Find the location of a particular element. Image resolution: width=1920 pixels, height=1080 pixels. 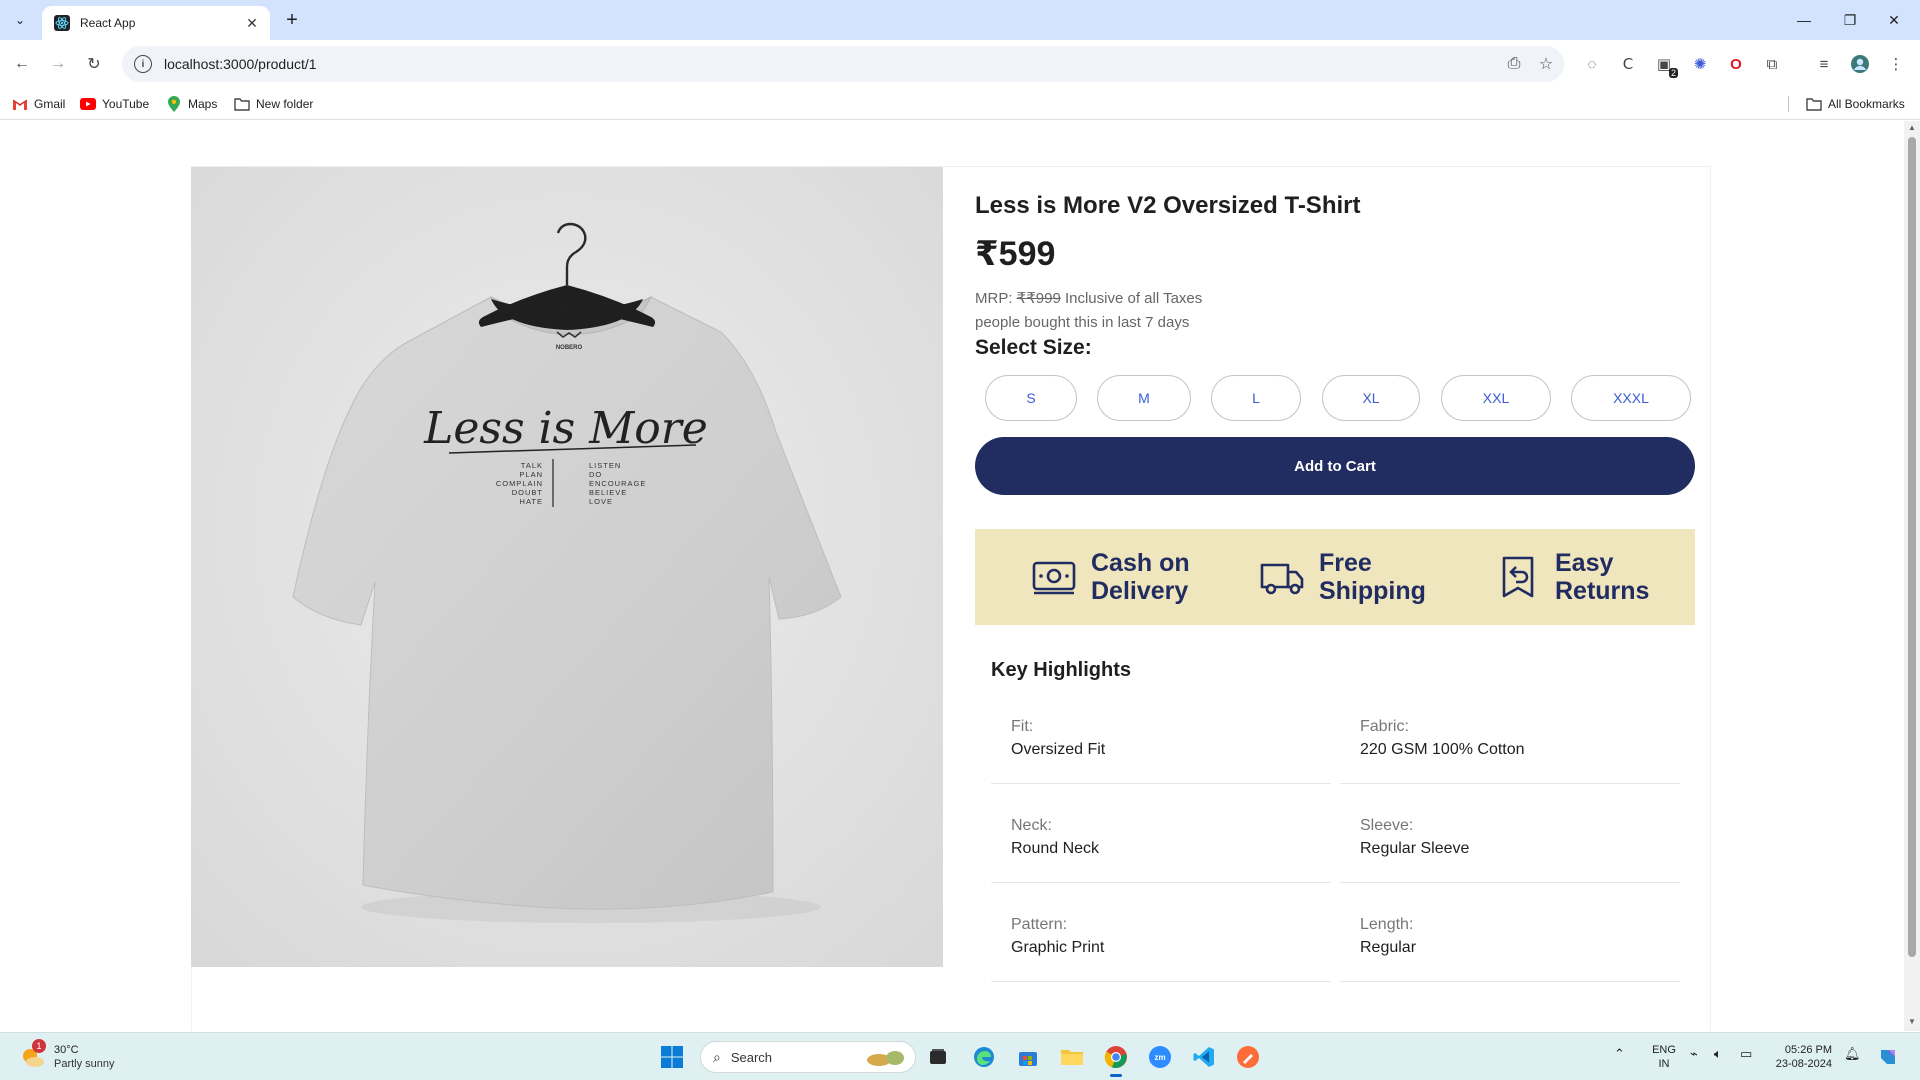

scroll-down-icon: ▼ is located at coordinates (1912, 1021).